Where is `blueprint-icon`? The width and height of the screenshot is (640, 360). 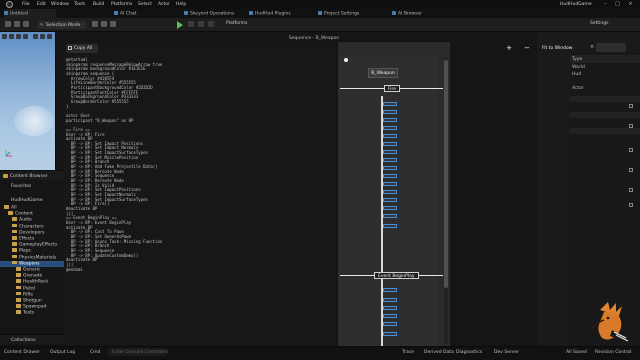
blueprint-icon is located at coordinates (104, 24).